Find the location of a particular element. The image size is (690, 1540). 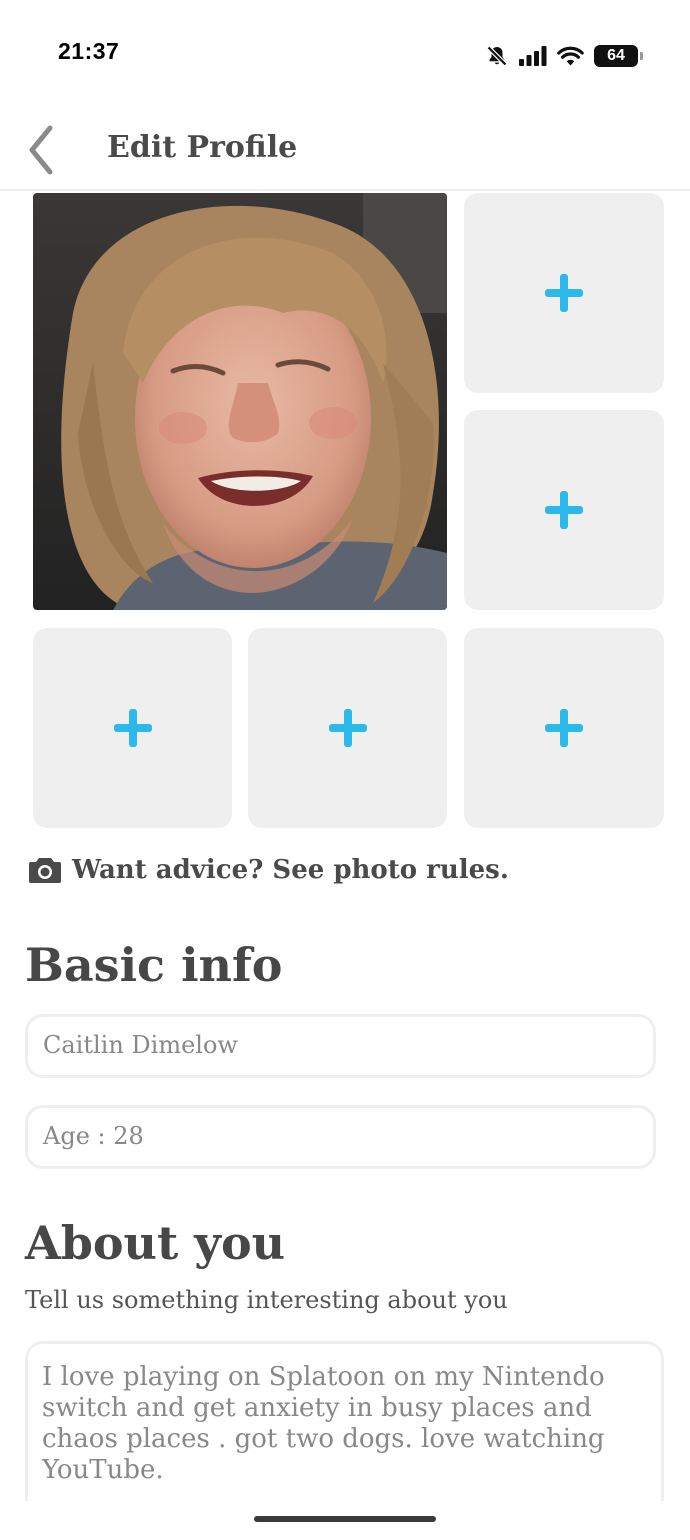

wifi-icon is located at coordinates (570, 56).